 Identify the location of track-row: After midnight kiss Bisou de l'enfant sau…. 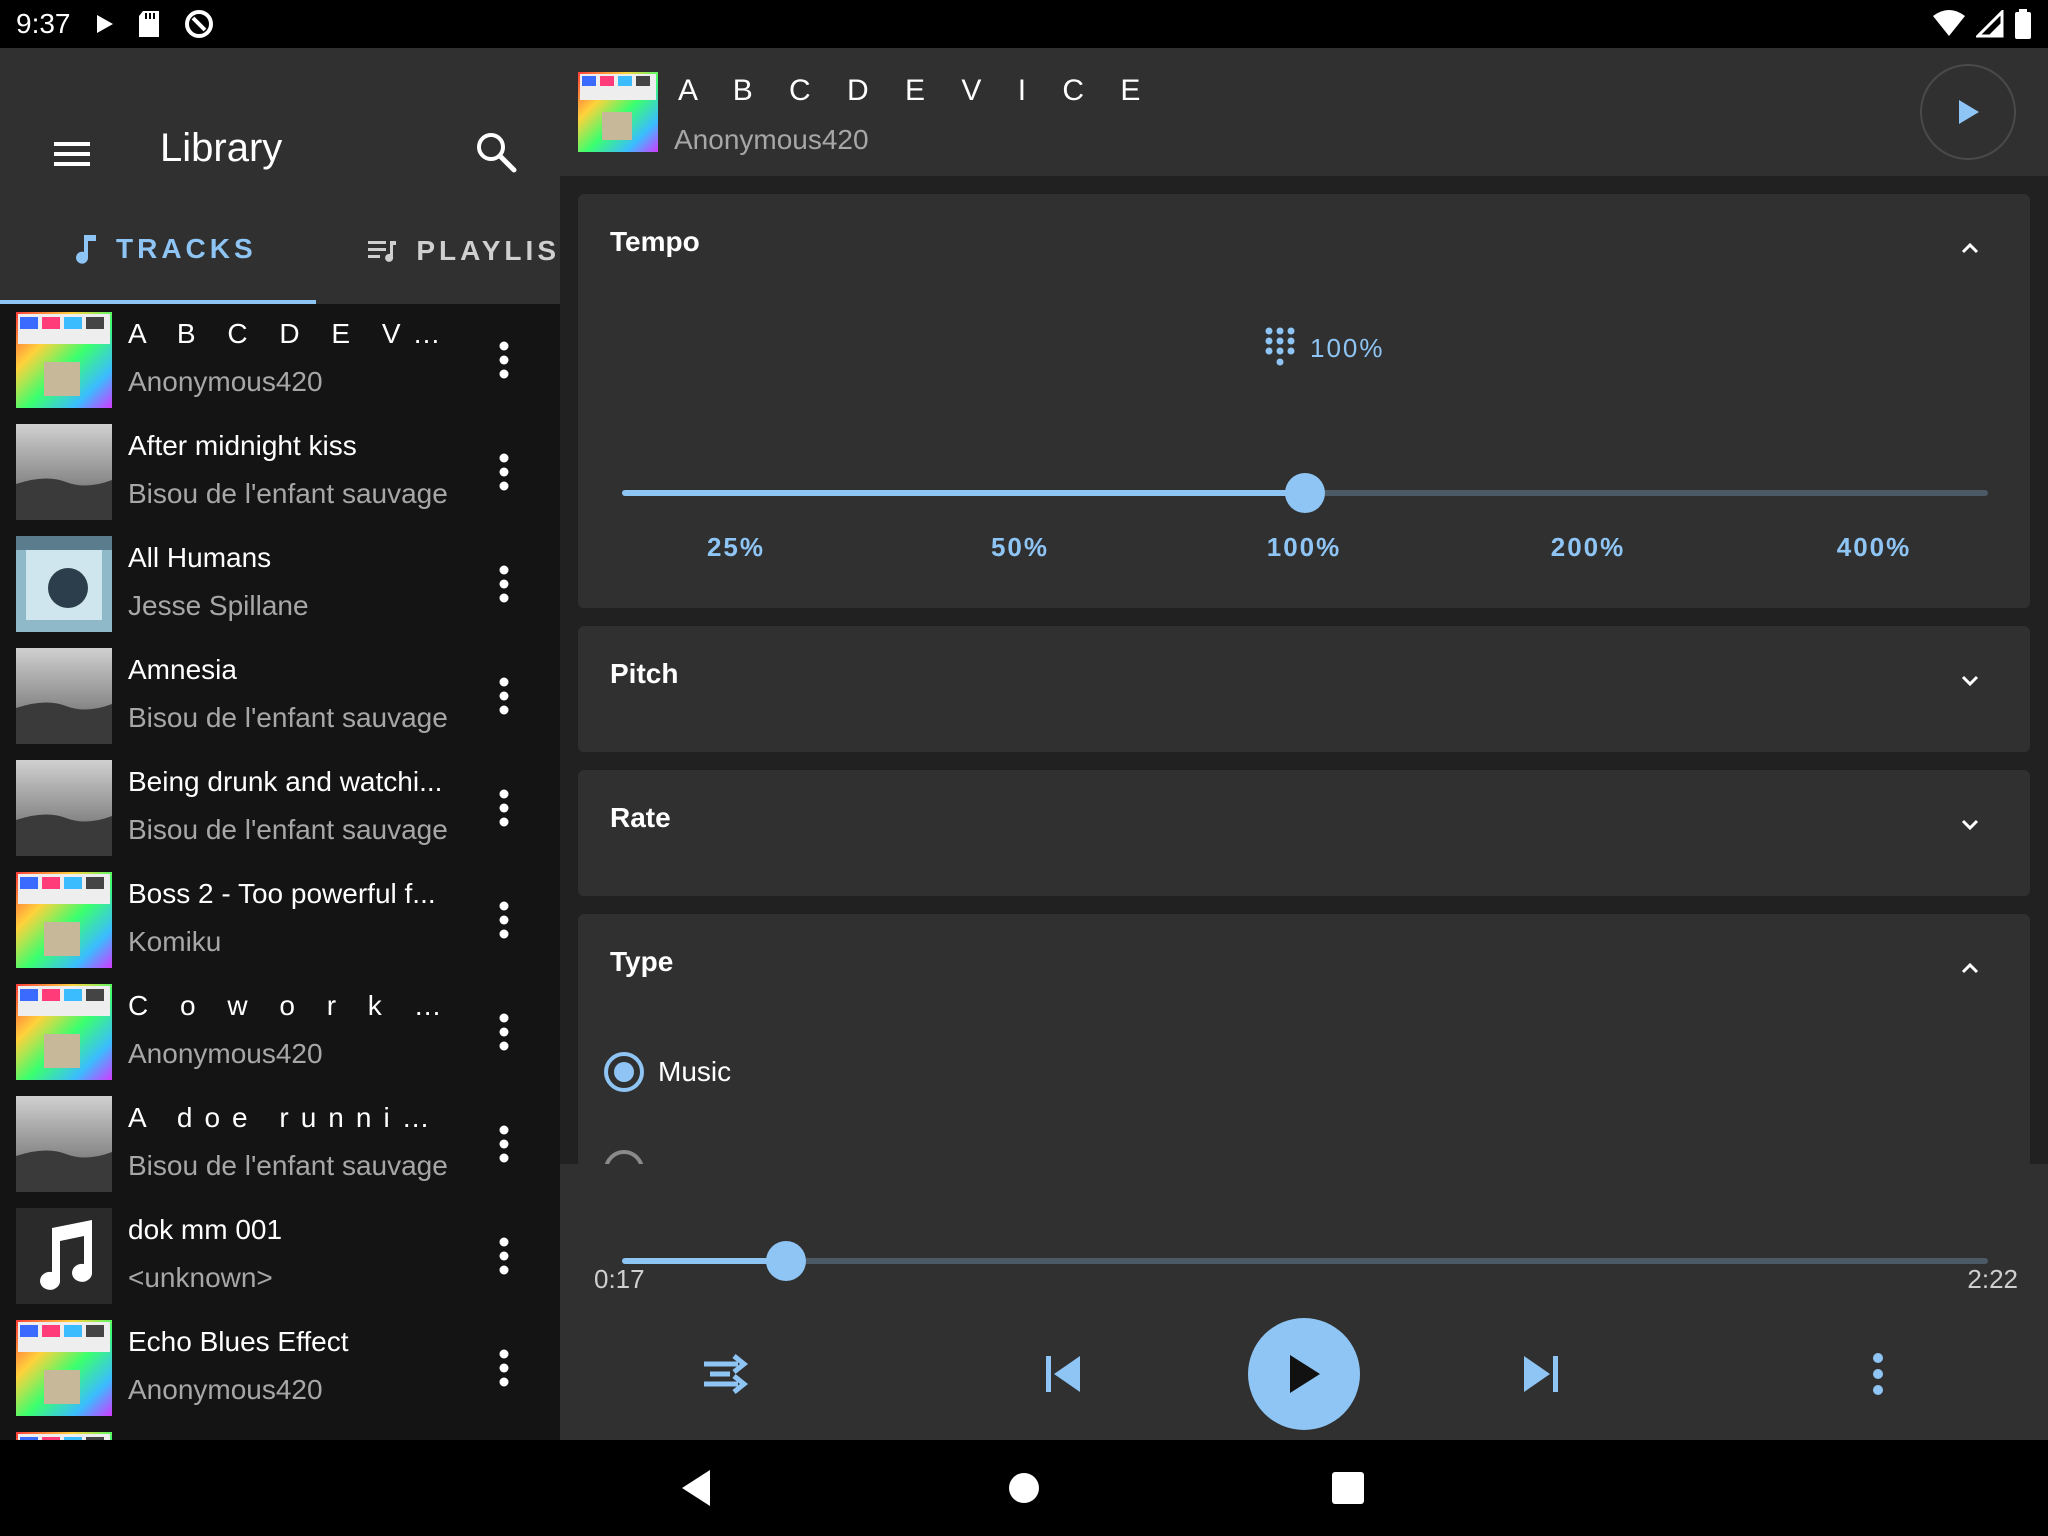
(280, 472).